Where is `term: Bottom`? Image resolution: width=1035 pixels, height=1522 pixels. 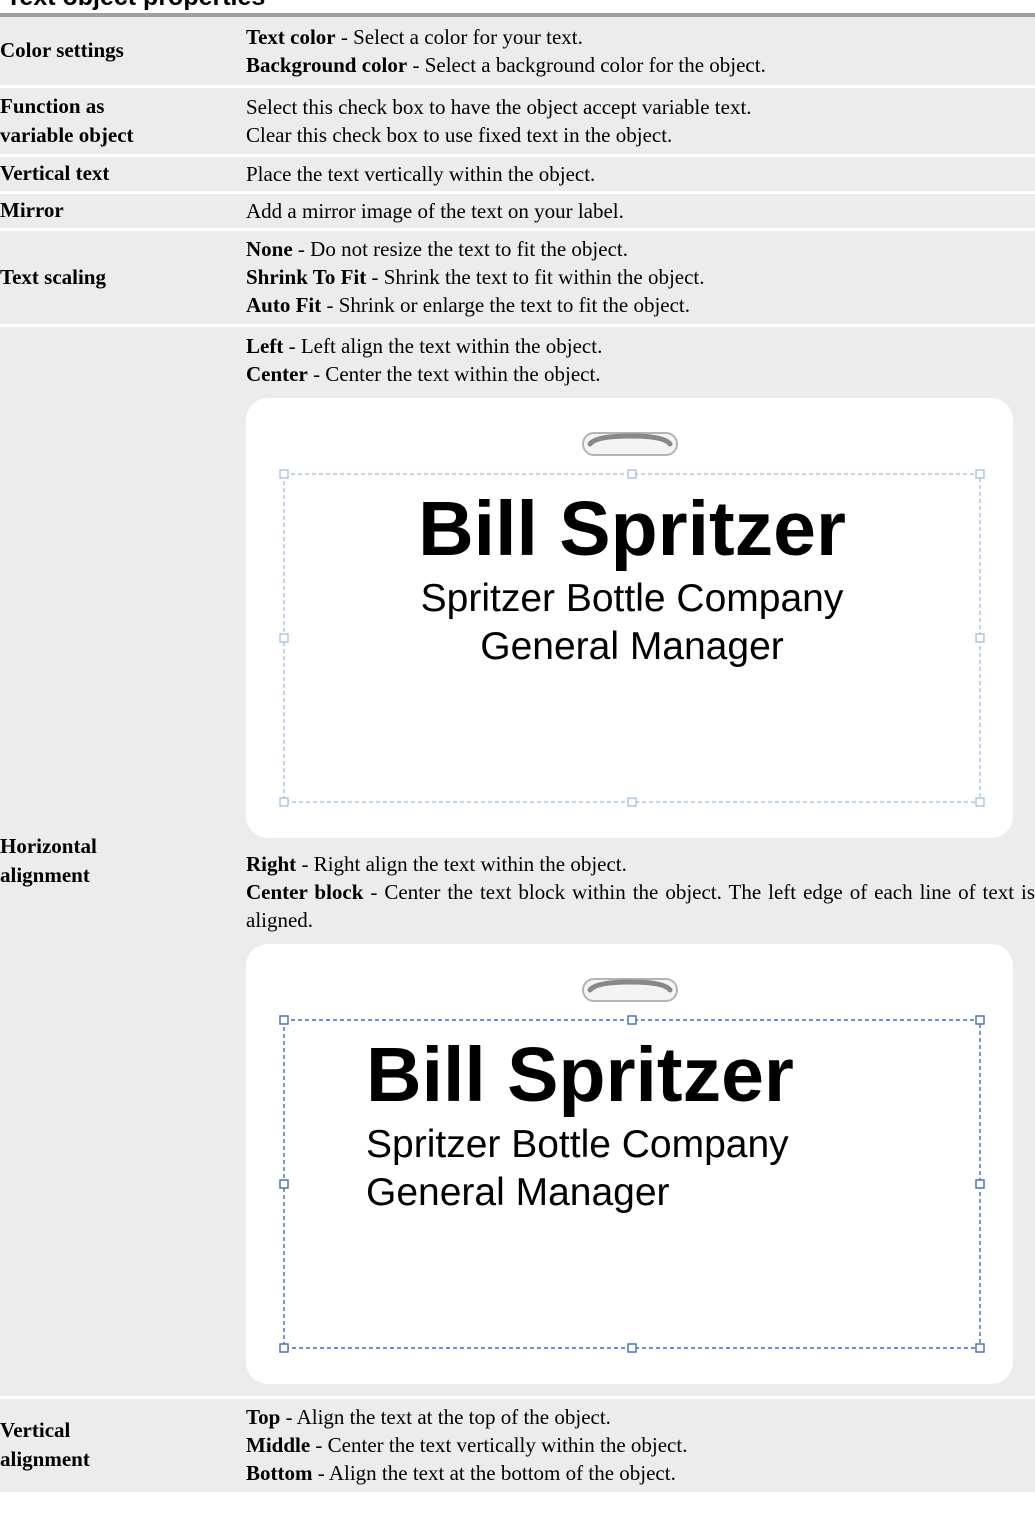 term: Bottom is located at coordinates (279, 1473).